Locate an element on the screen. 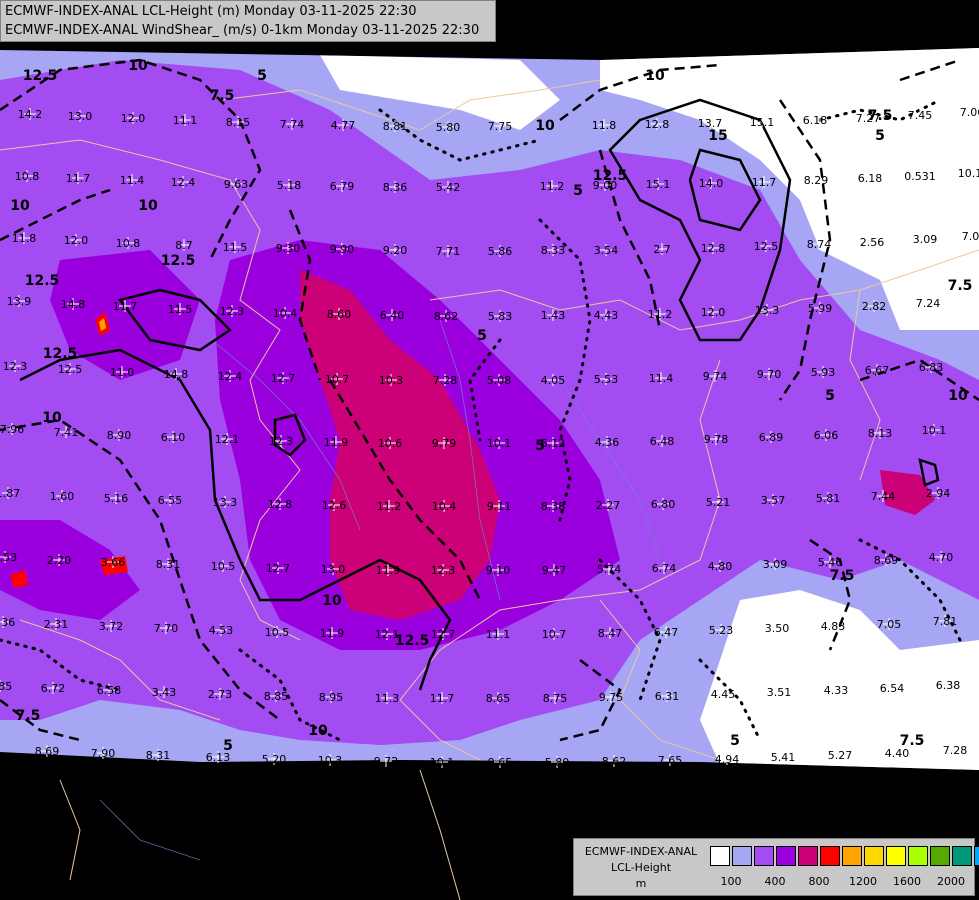 The image size is (979, 900). station-value: 10.1 is located at coordinates (499, 443).